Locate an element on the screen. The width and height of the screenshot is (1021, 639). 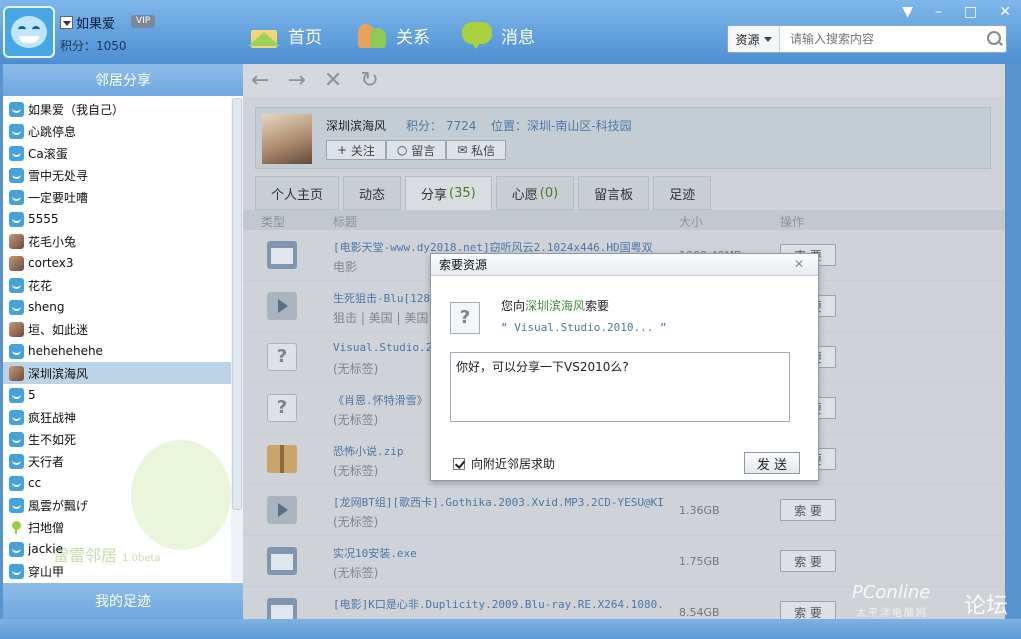
nav-messages: 消息 is located at coordinates (498, 35).